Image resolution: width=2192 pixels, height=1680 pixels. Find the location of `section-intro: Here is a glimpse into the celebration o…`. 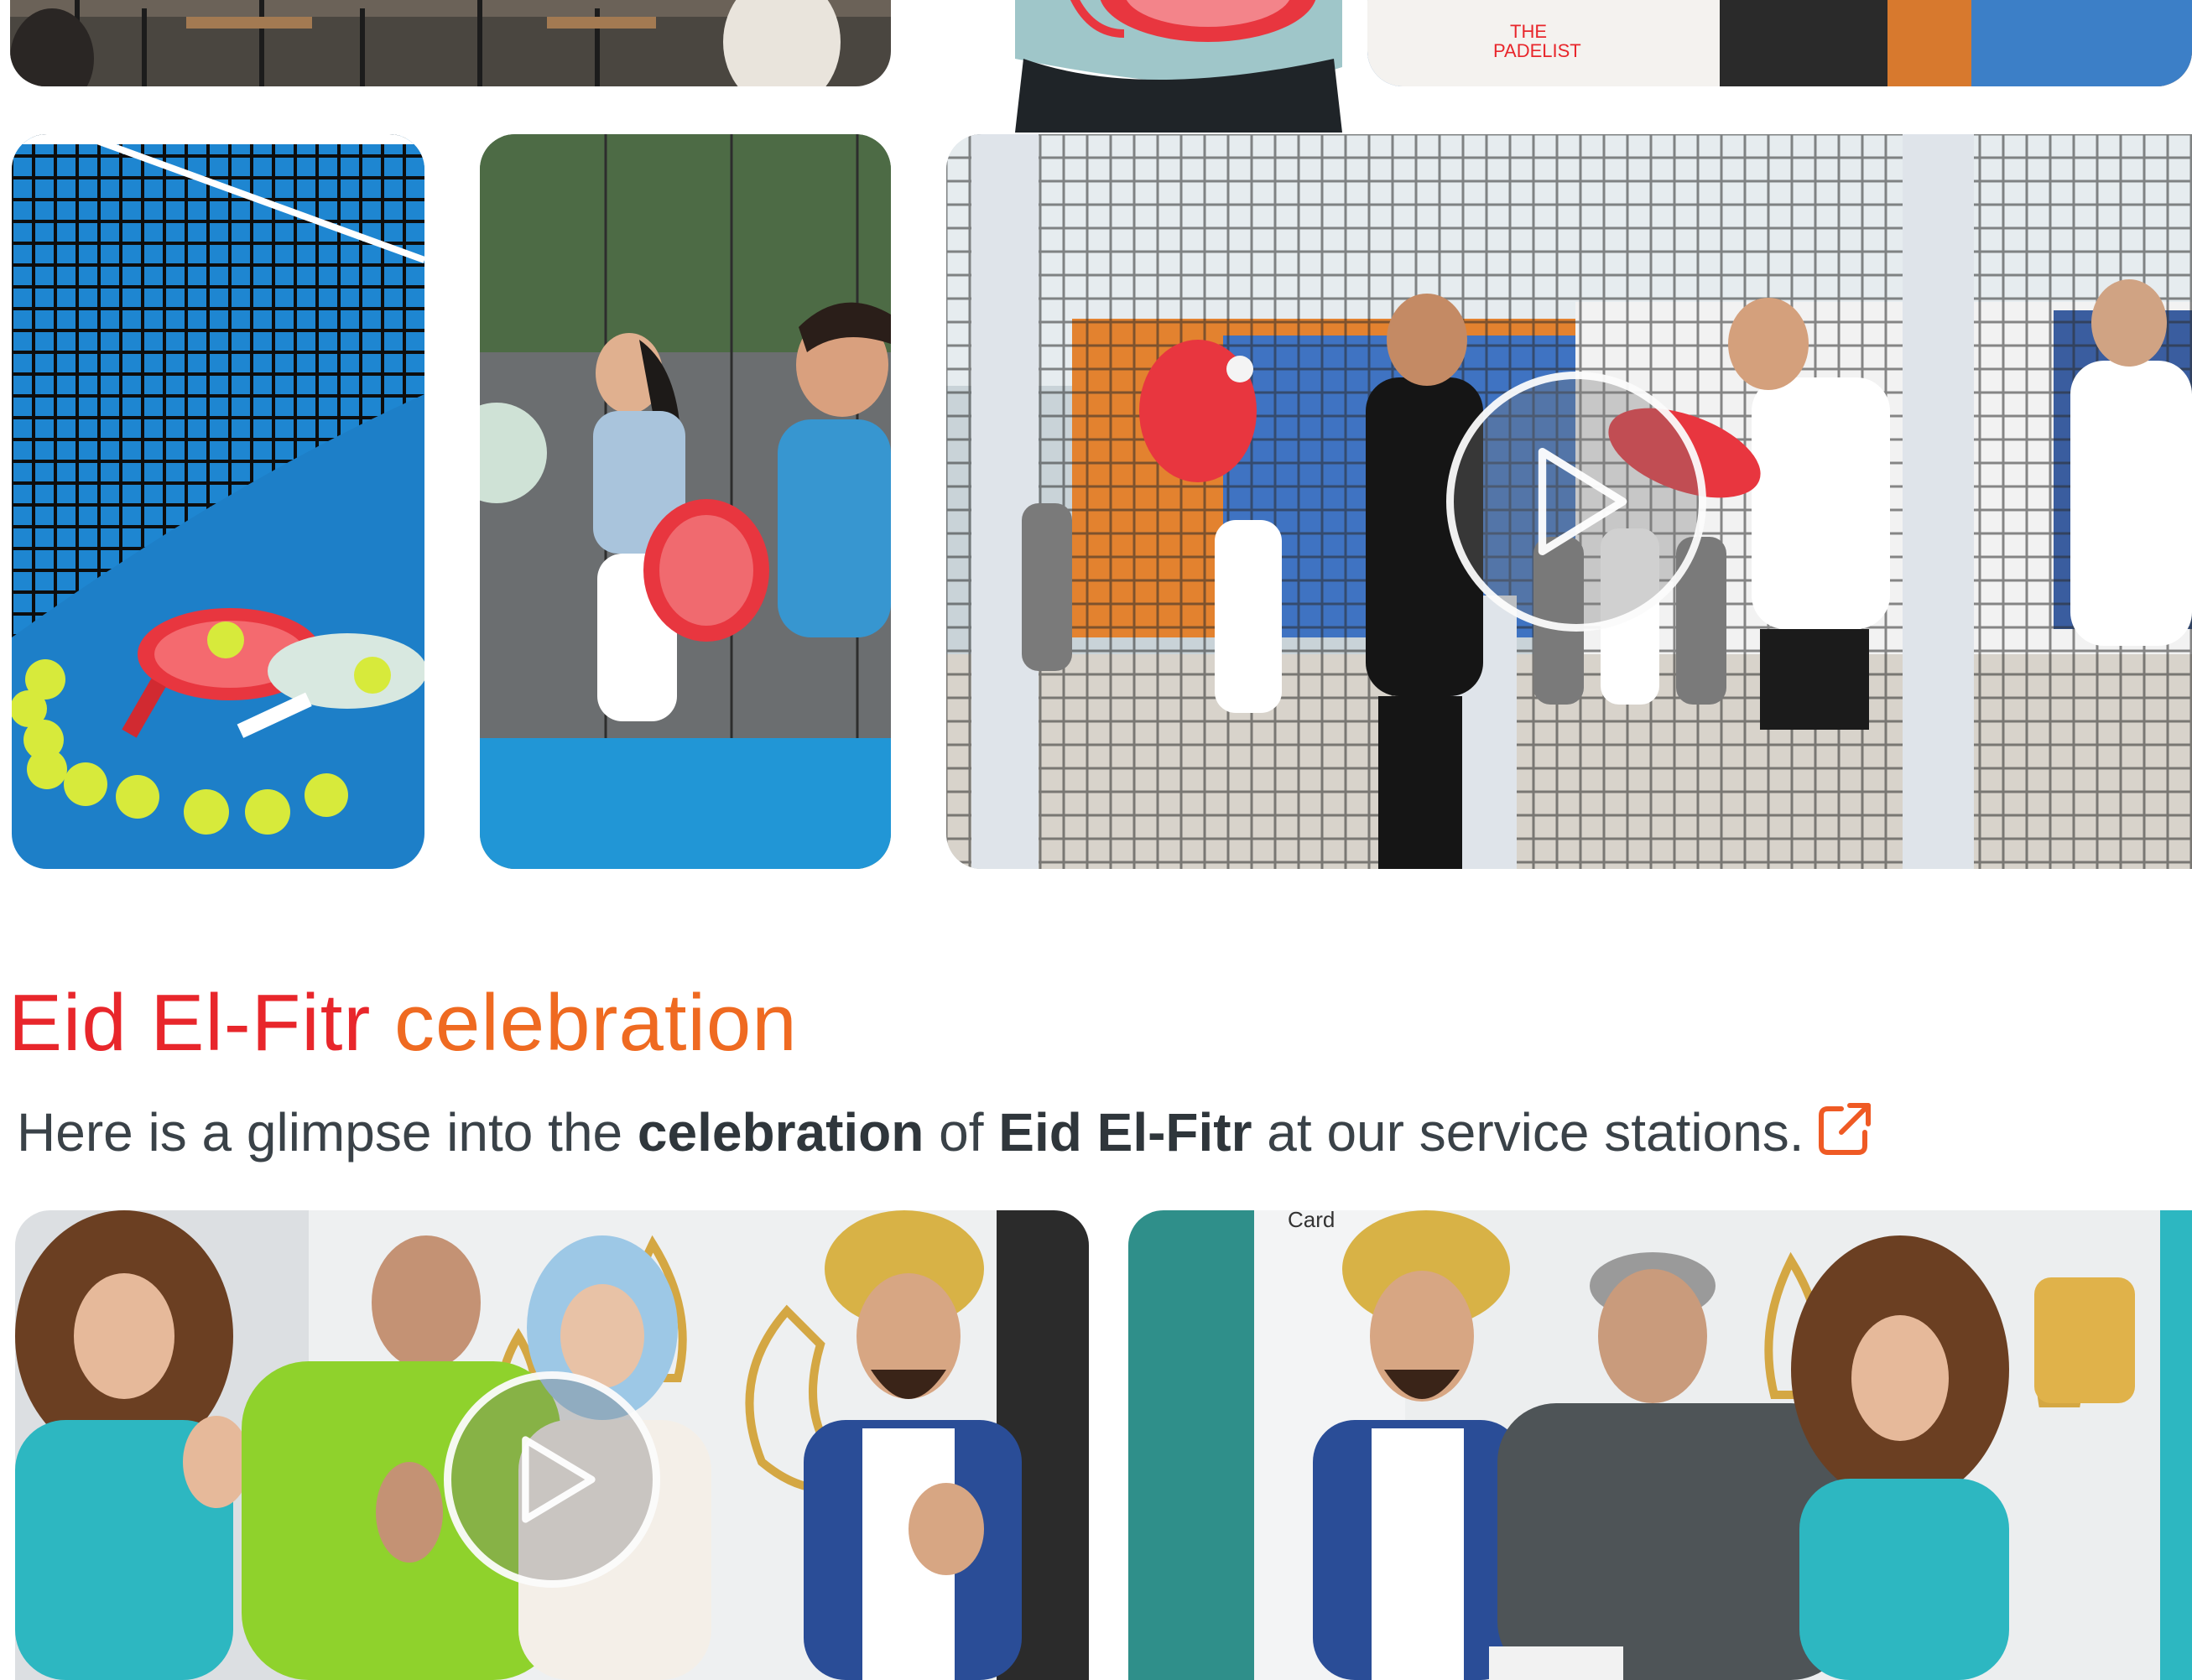

section-intro: Here is a glimpse into the celebration o… is located at coordinates (945, 1132).